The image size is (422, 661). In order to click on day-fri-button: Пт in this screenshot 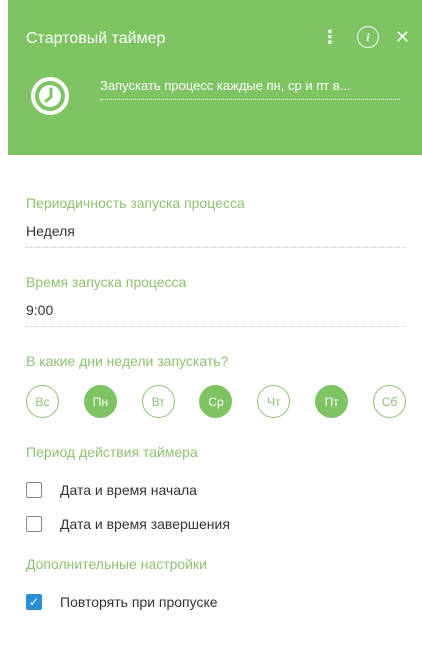, I will do `click(332, 401)`.